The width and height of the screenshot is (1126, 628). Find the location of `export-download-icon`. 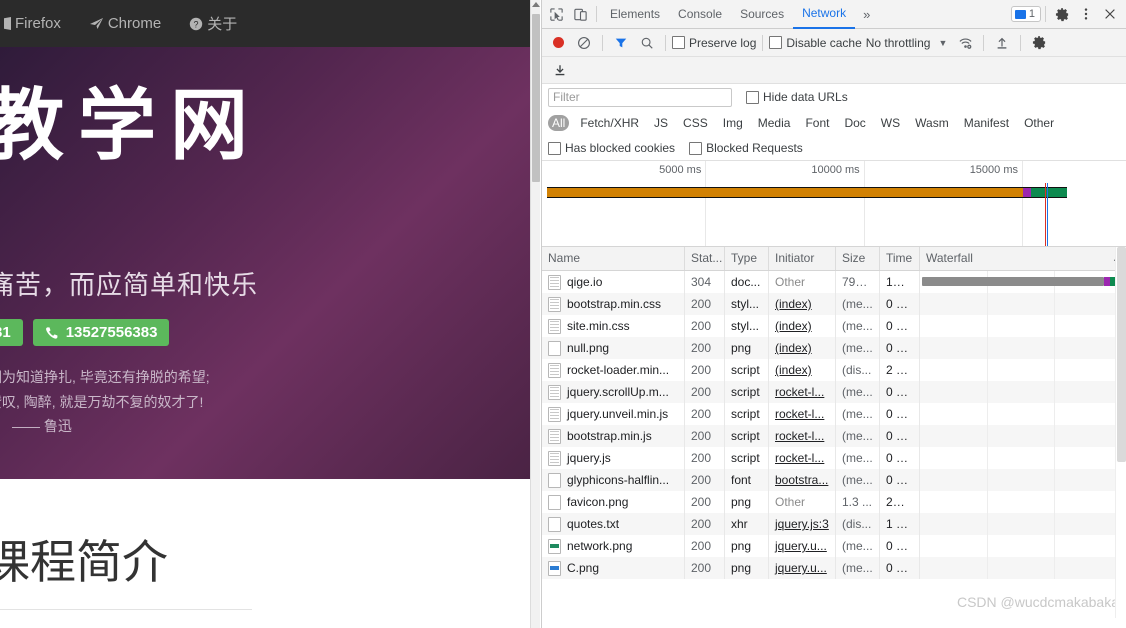

export-download-icon is located at coordinates (560, 70).